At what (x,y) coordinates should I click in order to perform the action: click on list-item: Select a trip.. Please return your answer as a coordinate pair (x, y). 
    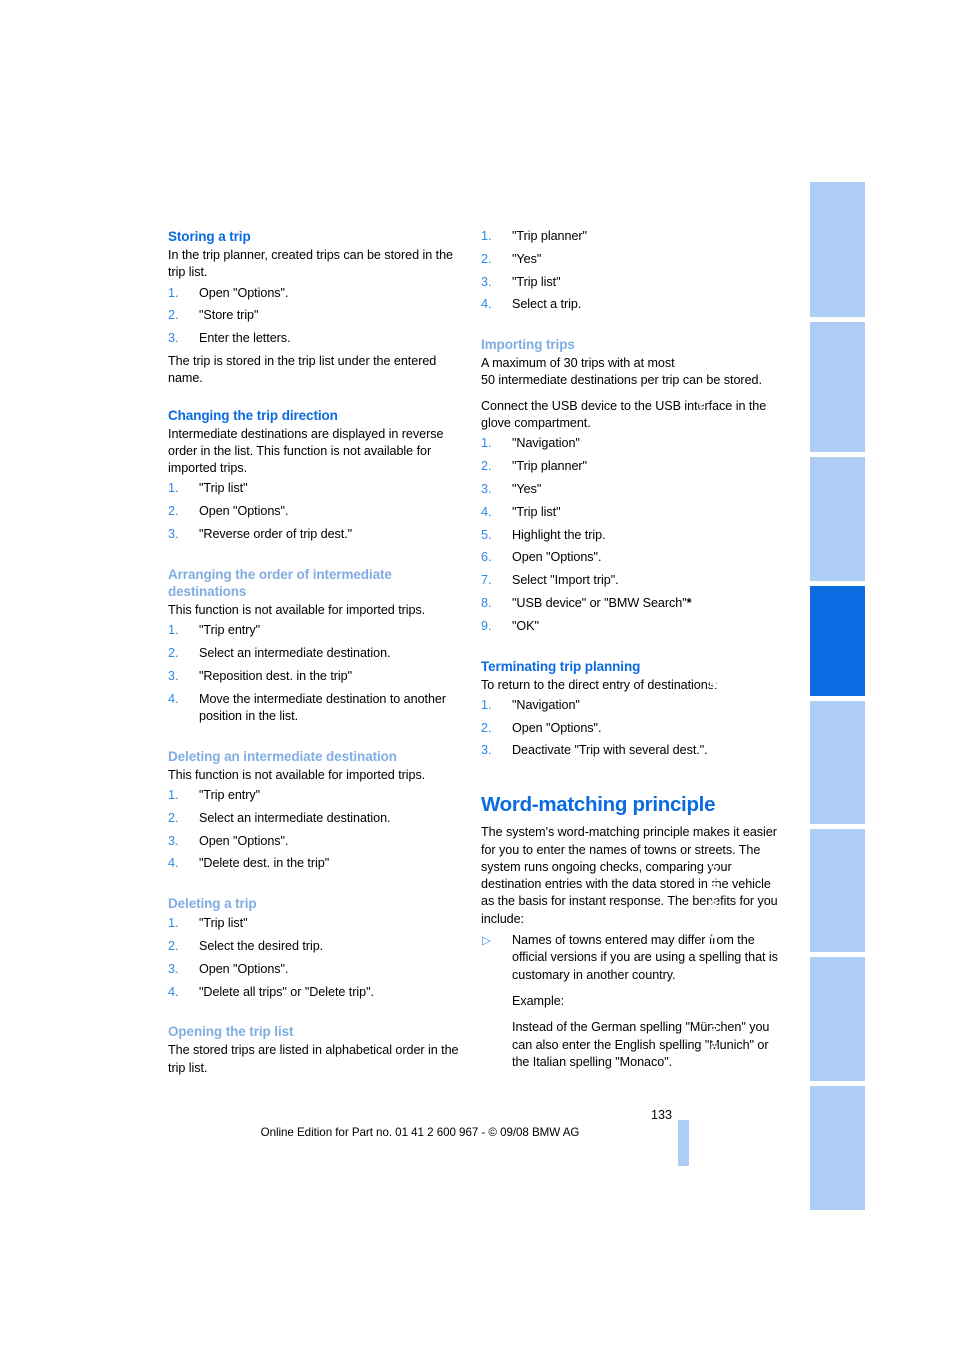
    Looking at the image, I should click on (531, 305).